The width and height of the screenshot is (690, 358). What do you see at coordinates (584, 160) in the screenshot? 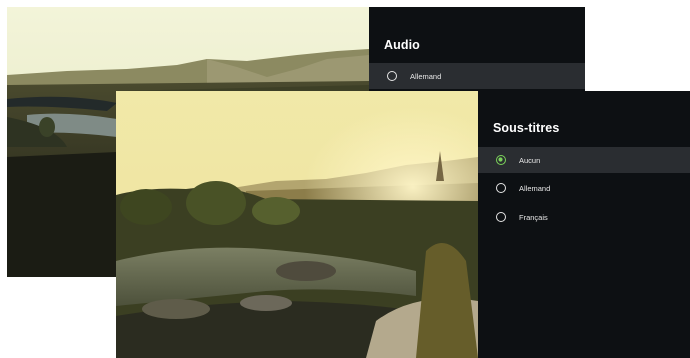
I see `subtitle-option-aucun: Aucun` at bounding box center [584, 160].